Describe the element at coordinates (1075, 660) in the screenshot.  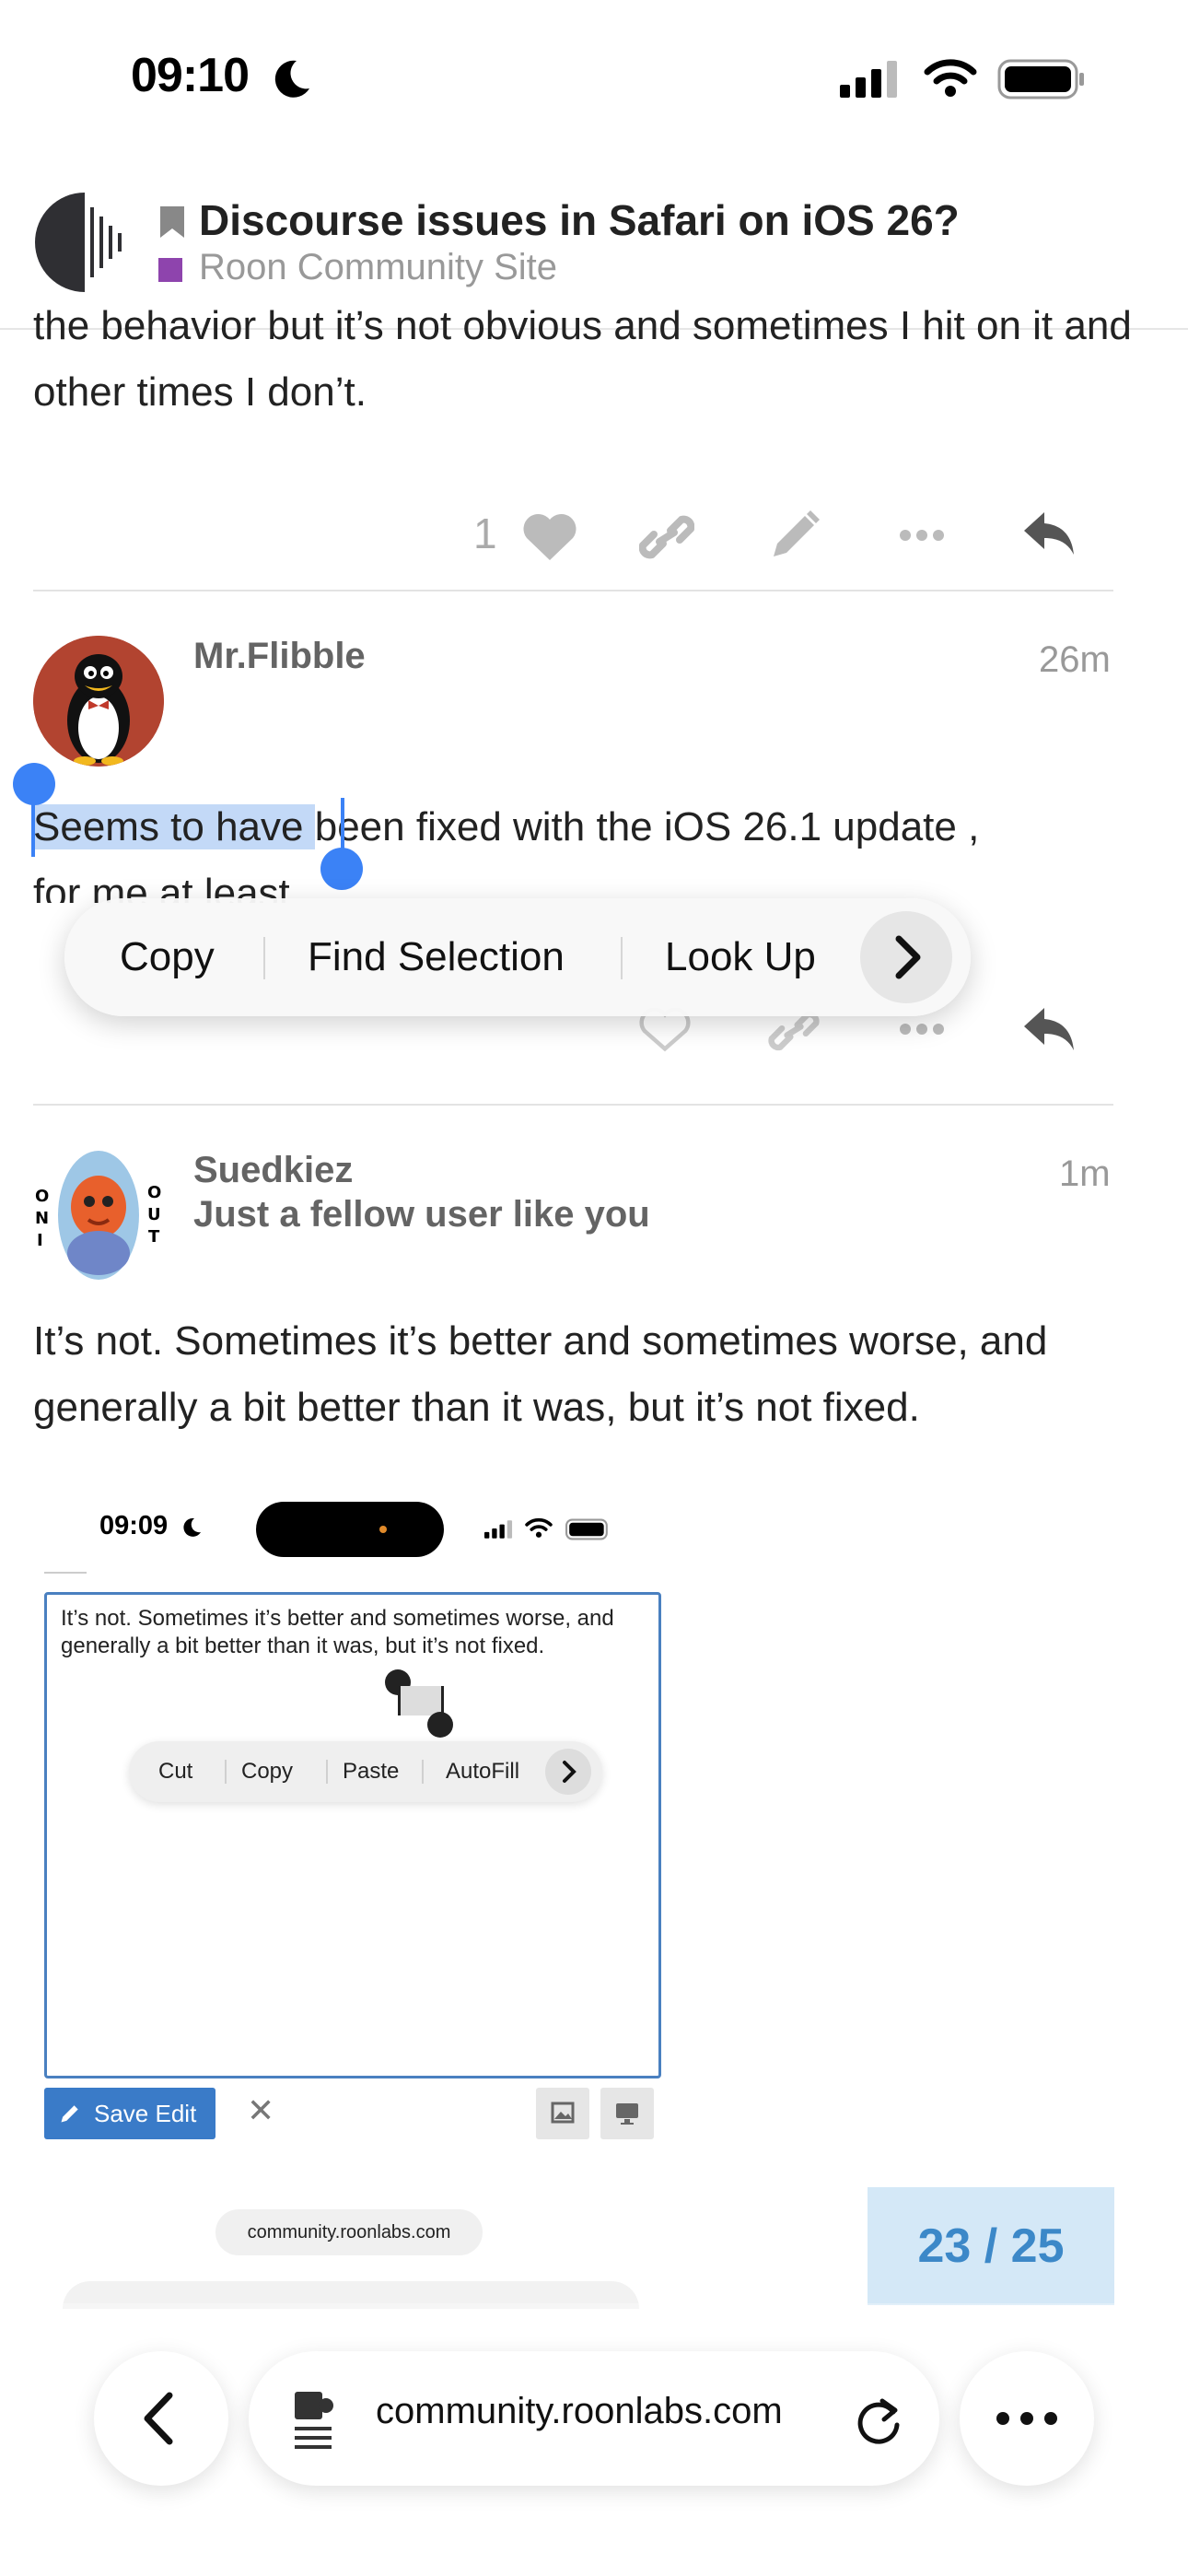
I see `post-time: 26m` at that location.